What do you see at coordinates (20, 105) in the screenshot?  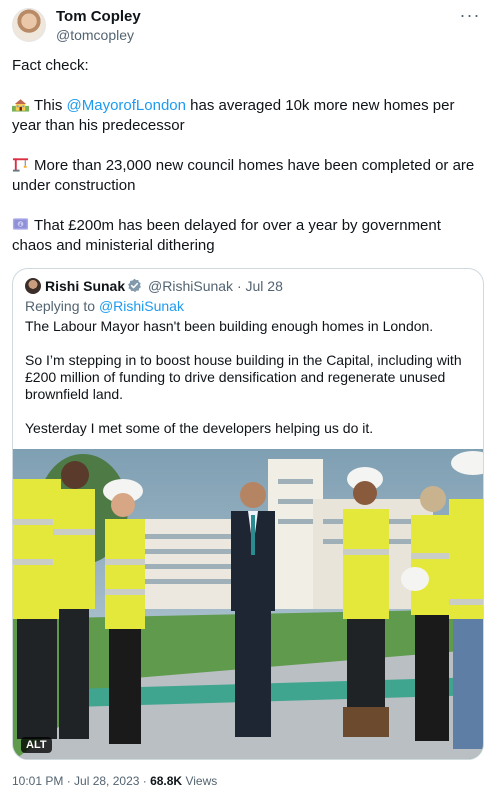 I see `house-icon` at bounding box center [20, 105].